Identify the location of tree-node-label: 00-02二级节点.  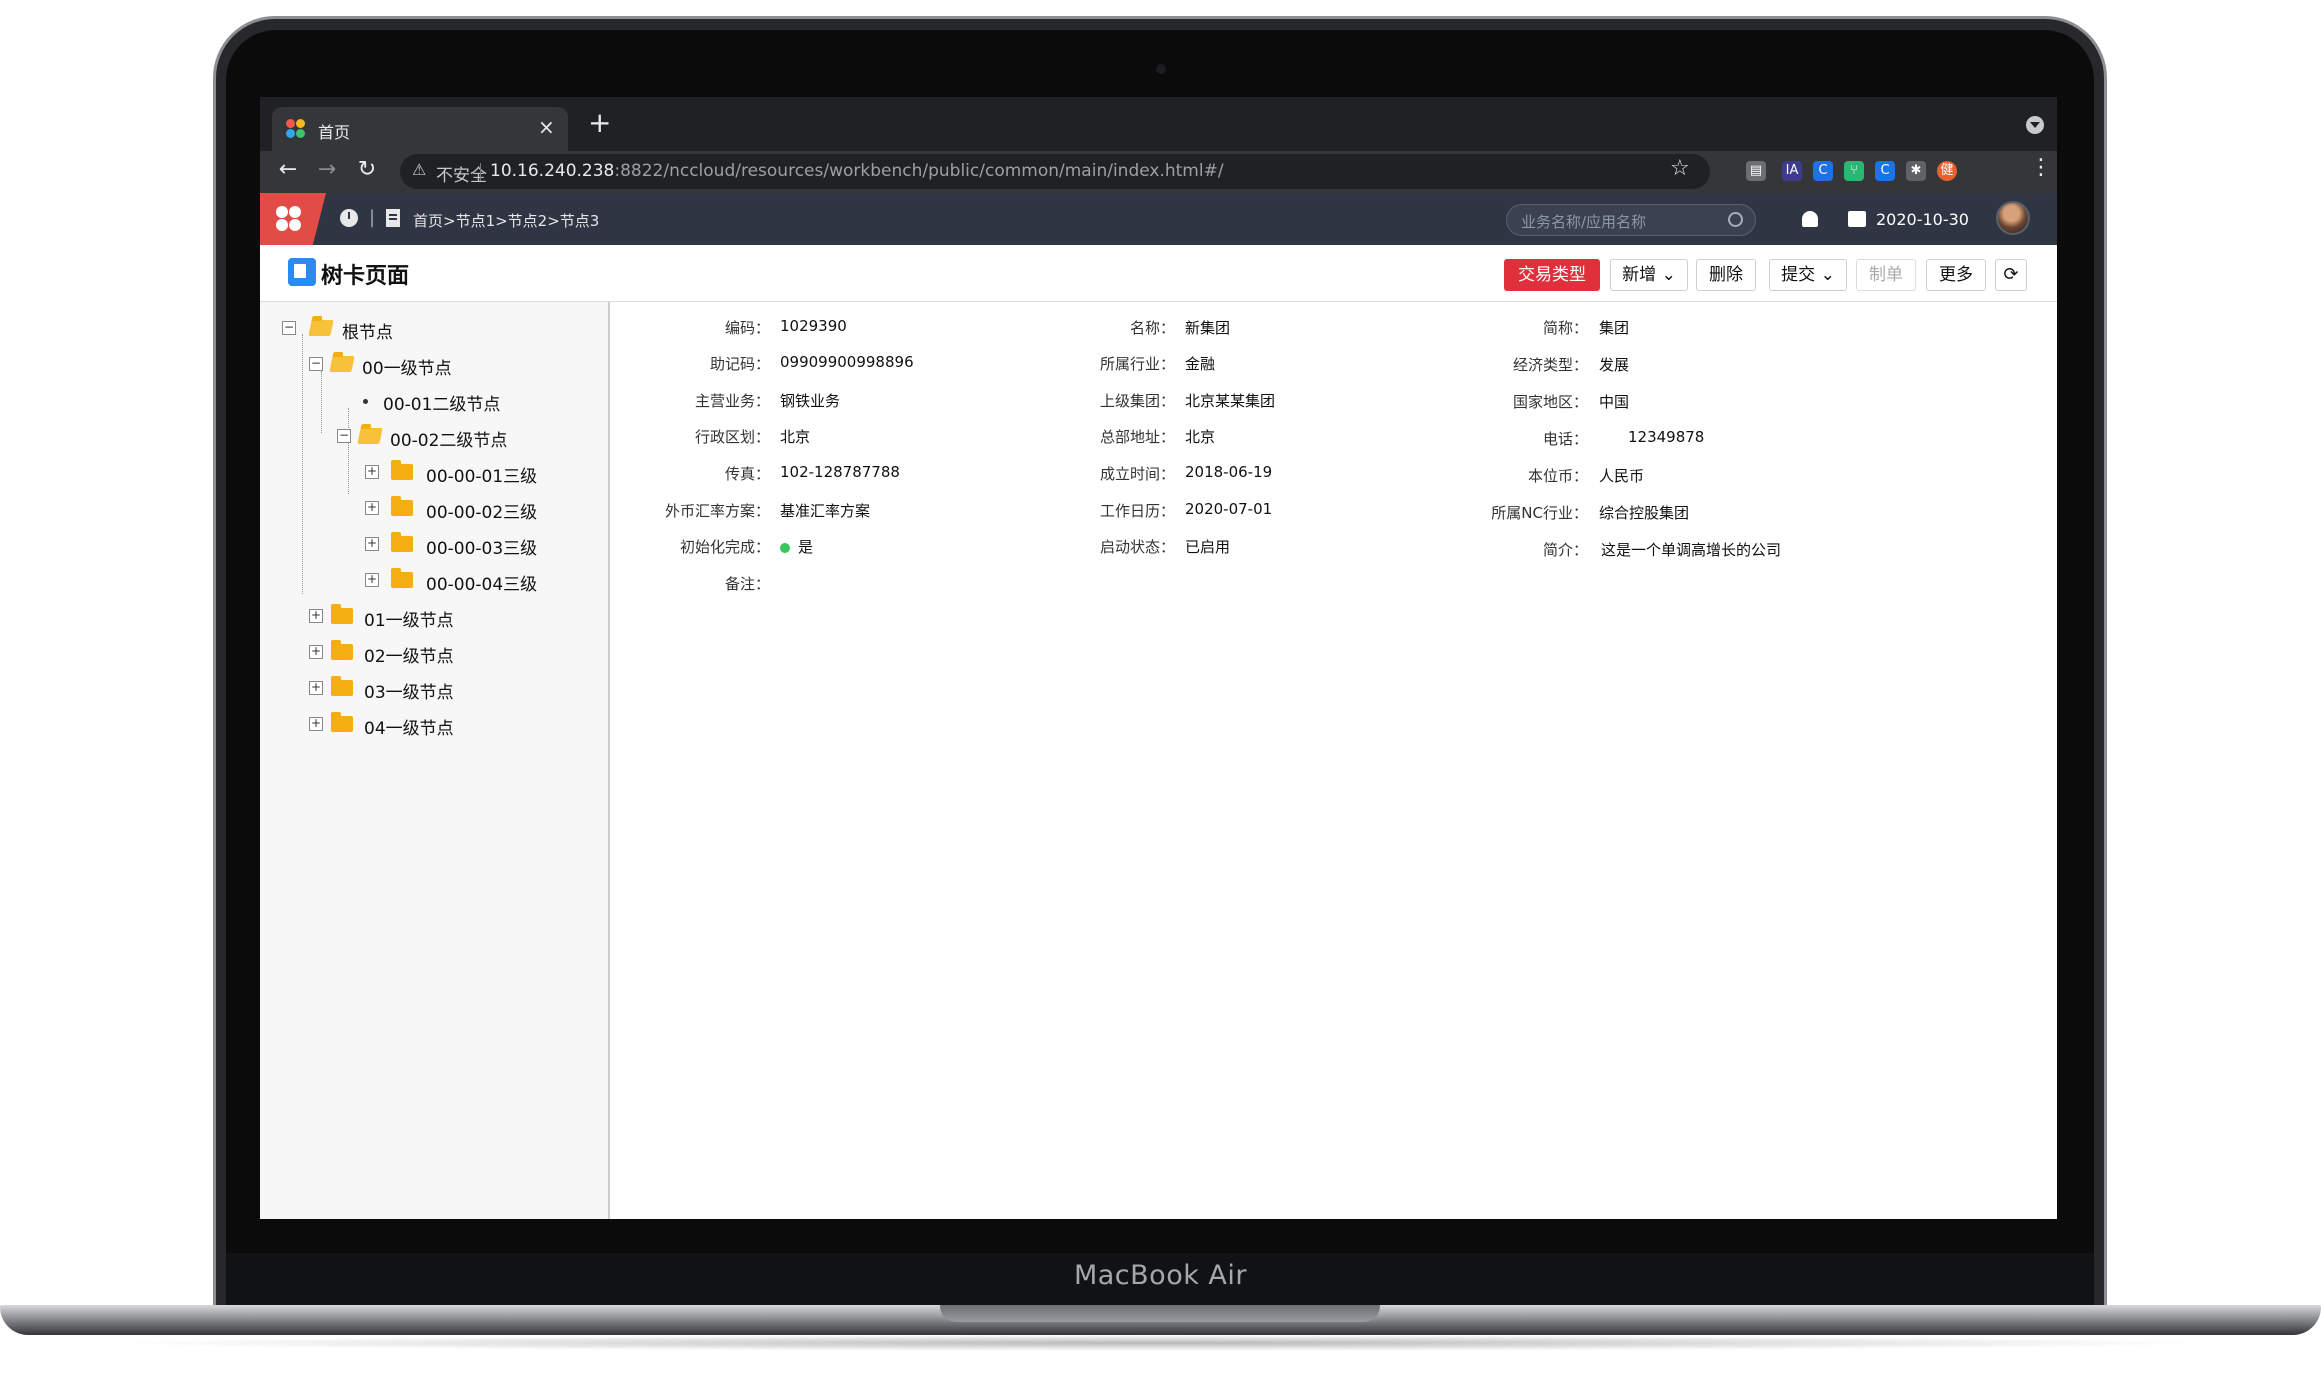
(449, 441).